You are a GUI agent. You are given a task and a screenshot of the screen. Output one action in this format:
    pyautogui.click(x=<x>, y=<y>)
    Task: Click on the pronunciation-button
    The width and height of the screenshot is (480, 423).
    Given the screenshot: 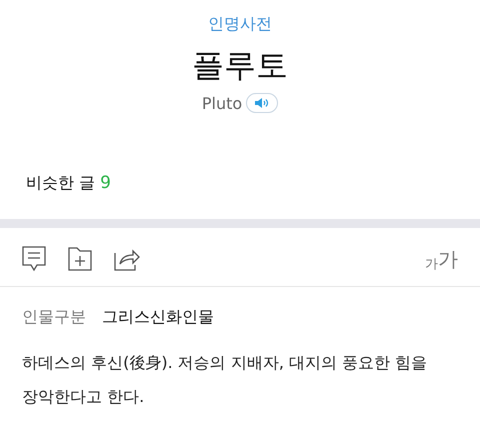 What is the action you would take?
    pyautogui.click(x=262, y=103)
    